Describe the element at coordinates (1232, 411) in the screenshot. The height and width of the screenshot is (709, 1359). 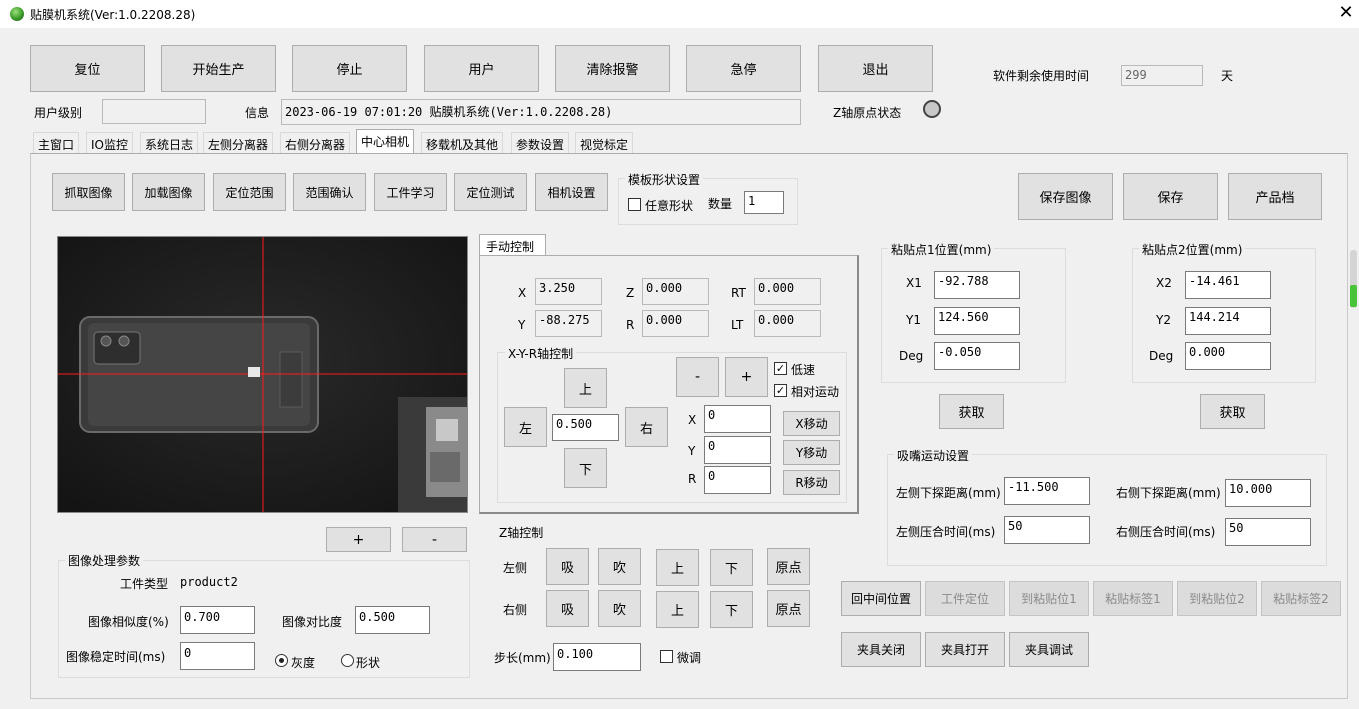
I see `paste2-get-button: 获取` at that location.